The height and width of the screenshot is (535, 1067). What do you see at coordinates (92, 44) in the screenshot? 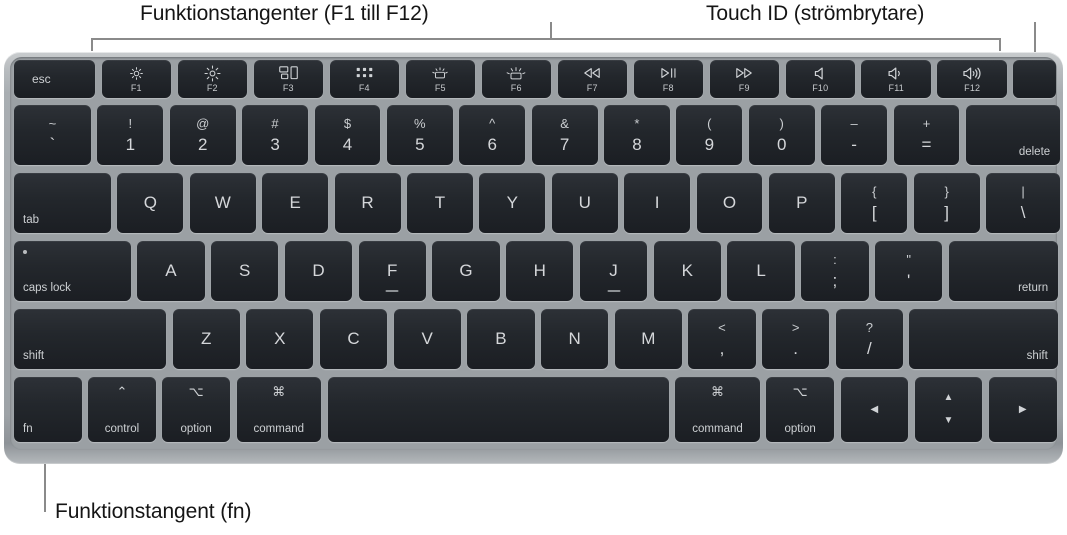
I see `function-keys-bracket-tick-left` at bounding box center [92, 44].